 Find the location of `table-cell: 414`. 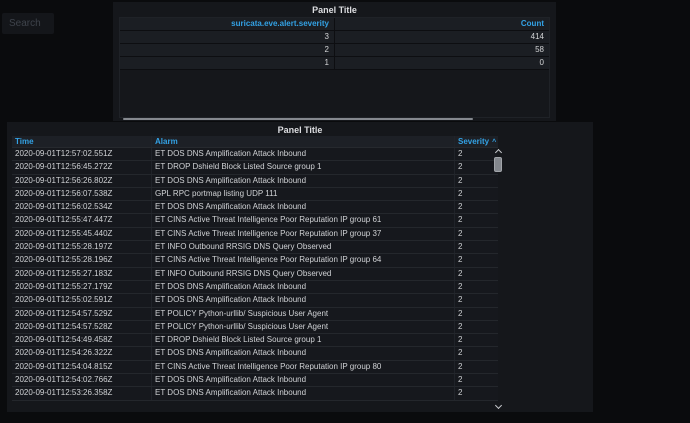

table-cell: 414 is located at coordinates (537, 36).